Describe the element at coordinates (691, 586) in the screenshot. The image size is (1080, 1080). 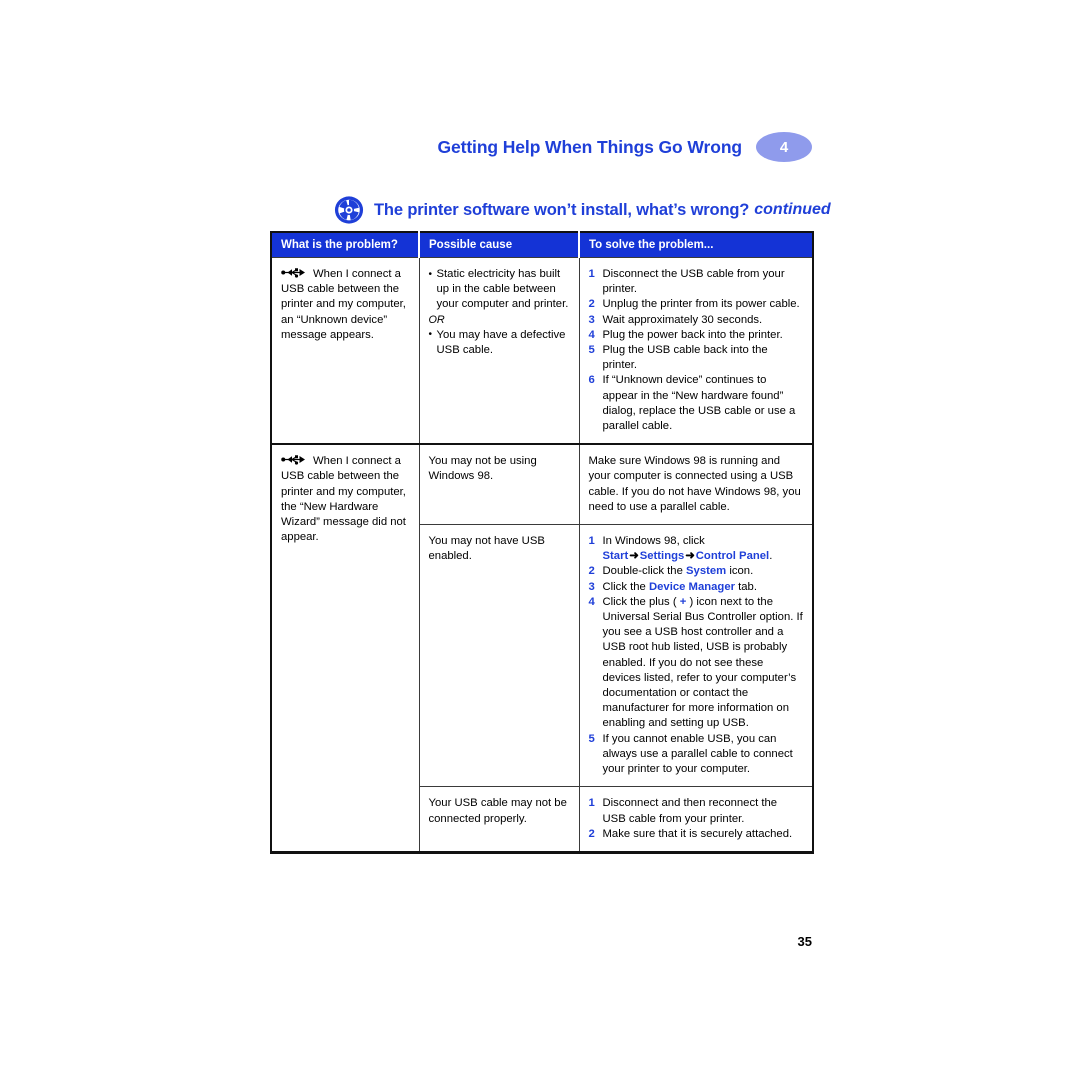
I see `keyword-device-manager: Device Manager` at that location.